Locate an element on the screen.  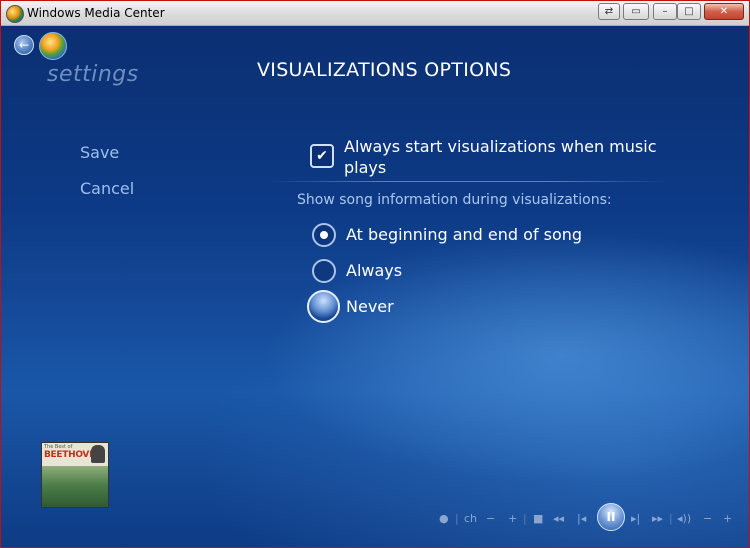
maximize-button: □ is located at coordinates (689, 11).